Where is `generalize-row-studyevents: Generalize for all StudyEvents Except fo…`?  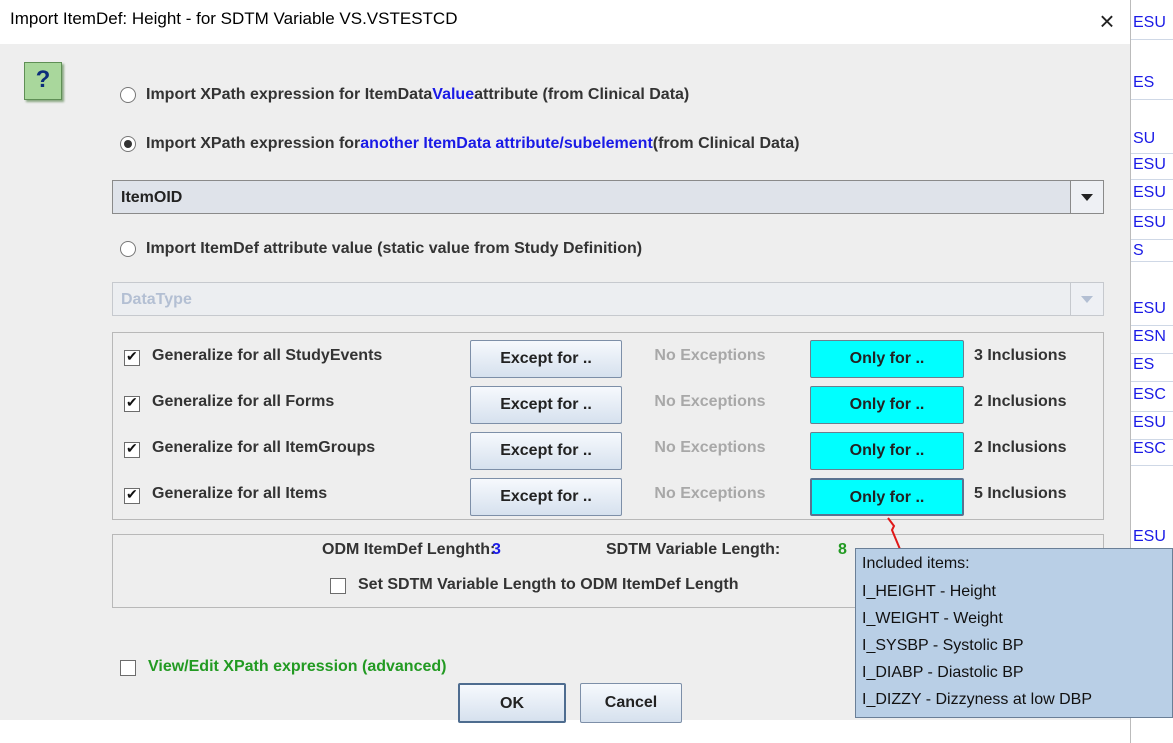 generalize-row-studyevents: Generalize for all StudyEvents Except fo… is located at coordinates (608, 358).